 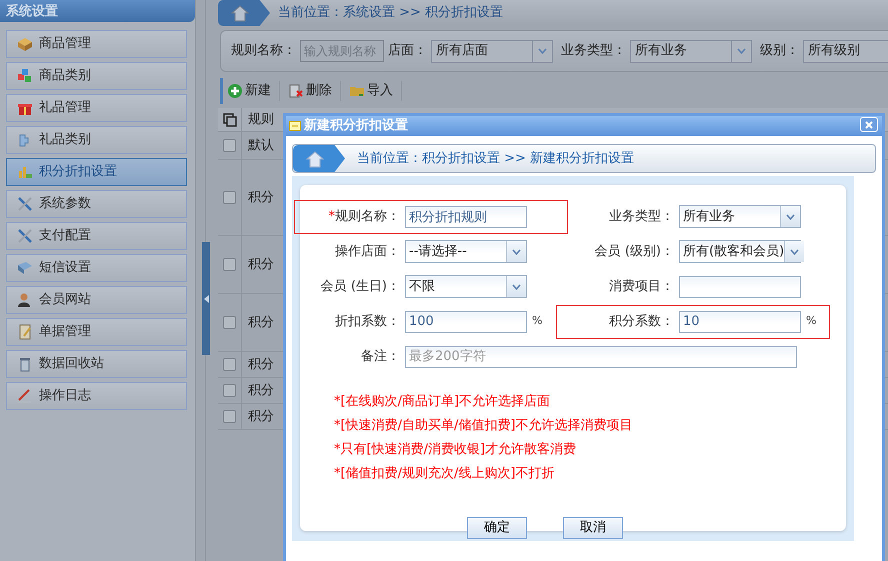 What do you see at coordinates (96, 140) in the screenshot?
I see `sidebar-item: 礼品类别` at bounding box center [96, 140].